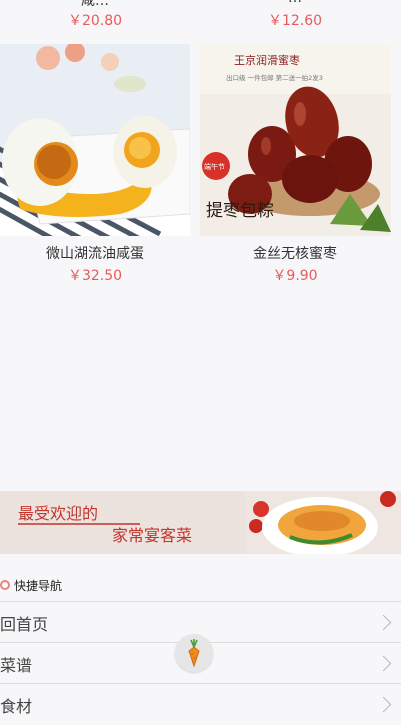 The image size is (401, 725). I want to click on carrot-icon, so click(194, 653).